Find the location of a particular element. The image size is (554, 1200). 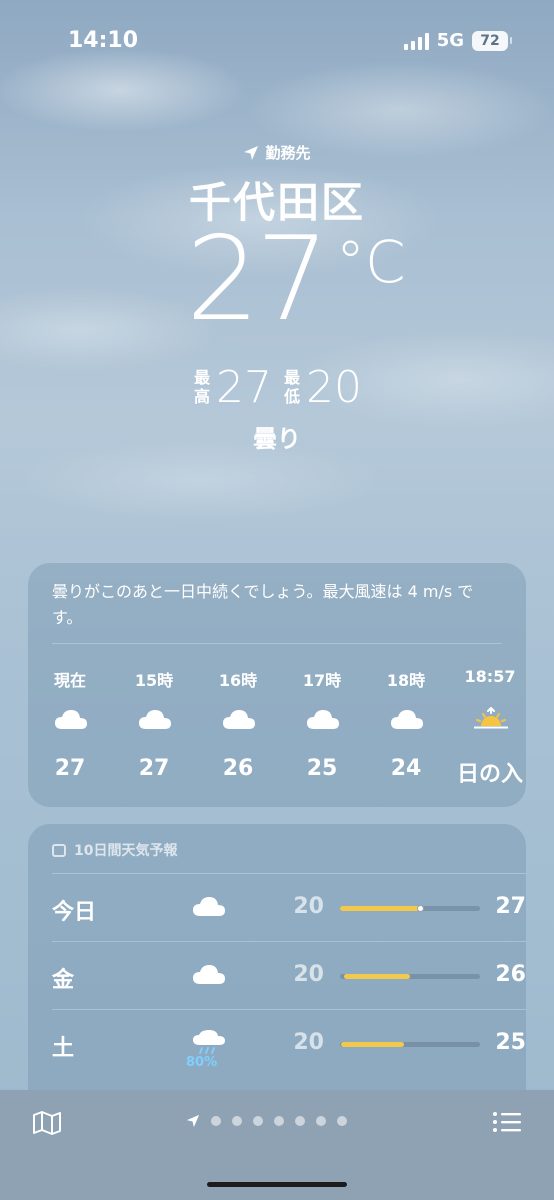

low-block: 最低 20 is located at coordinates (322, 387).